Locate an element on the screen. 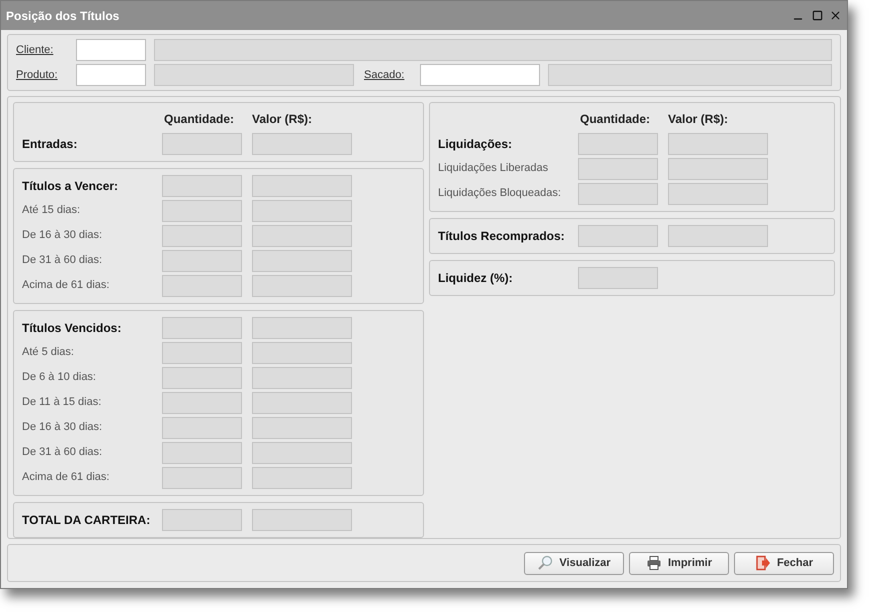  close-icon is located at coordinates (835, 15).